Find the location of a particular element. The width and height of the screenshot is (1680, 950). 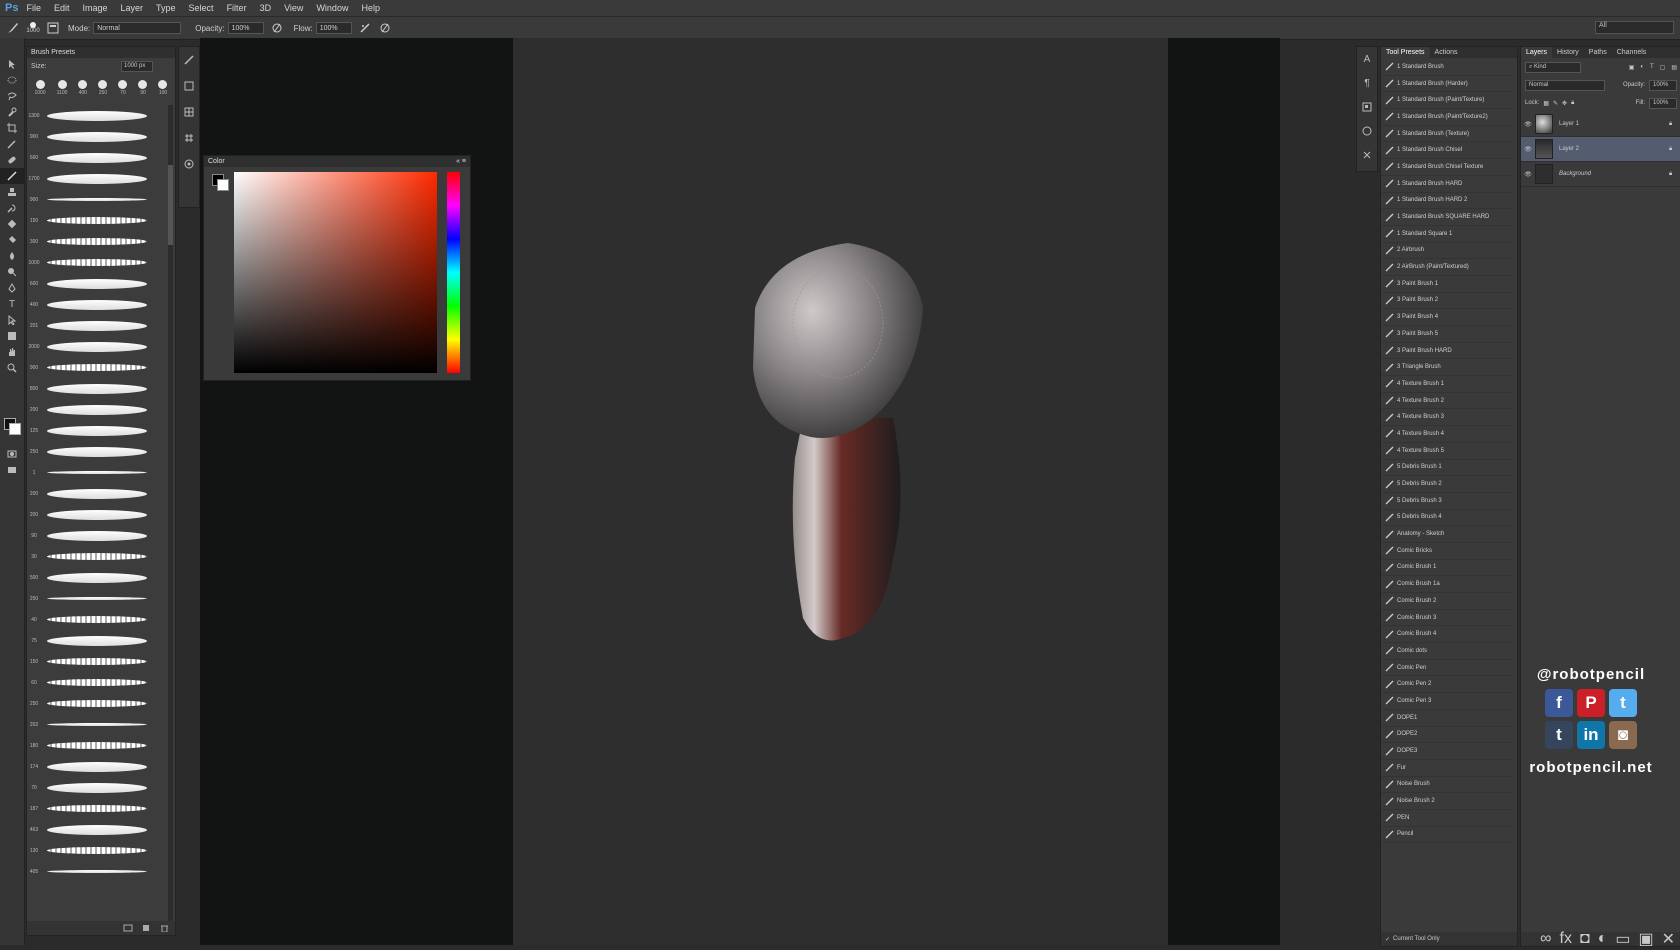

brush-stroke-item: 2000 is located at coordinates (97, 346).